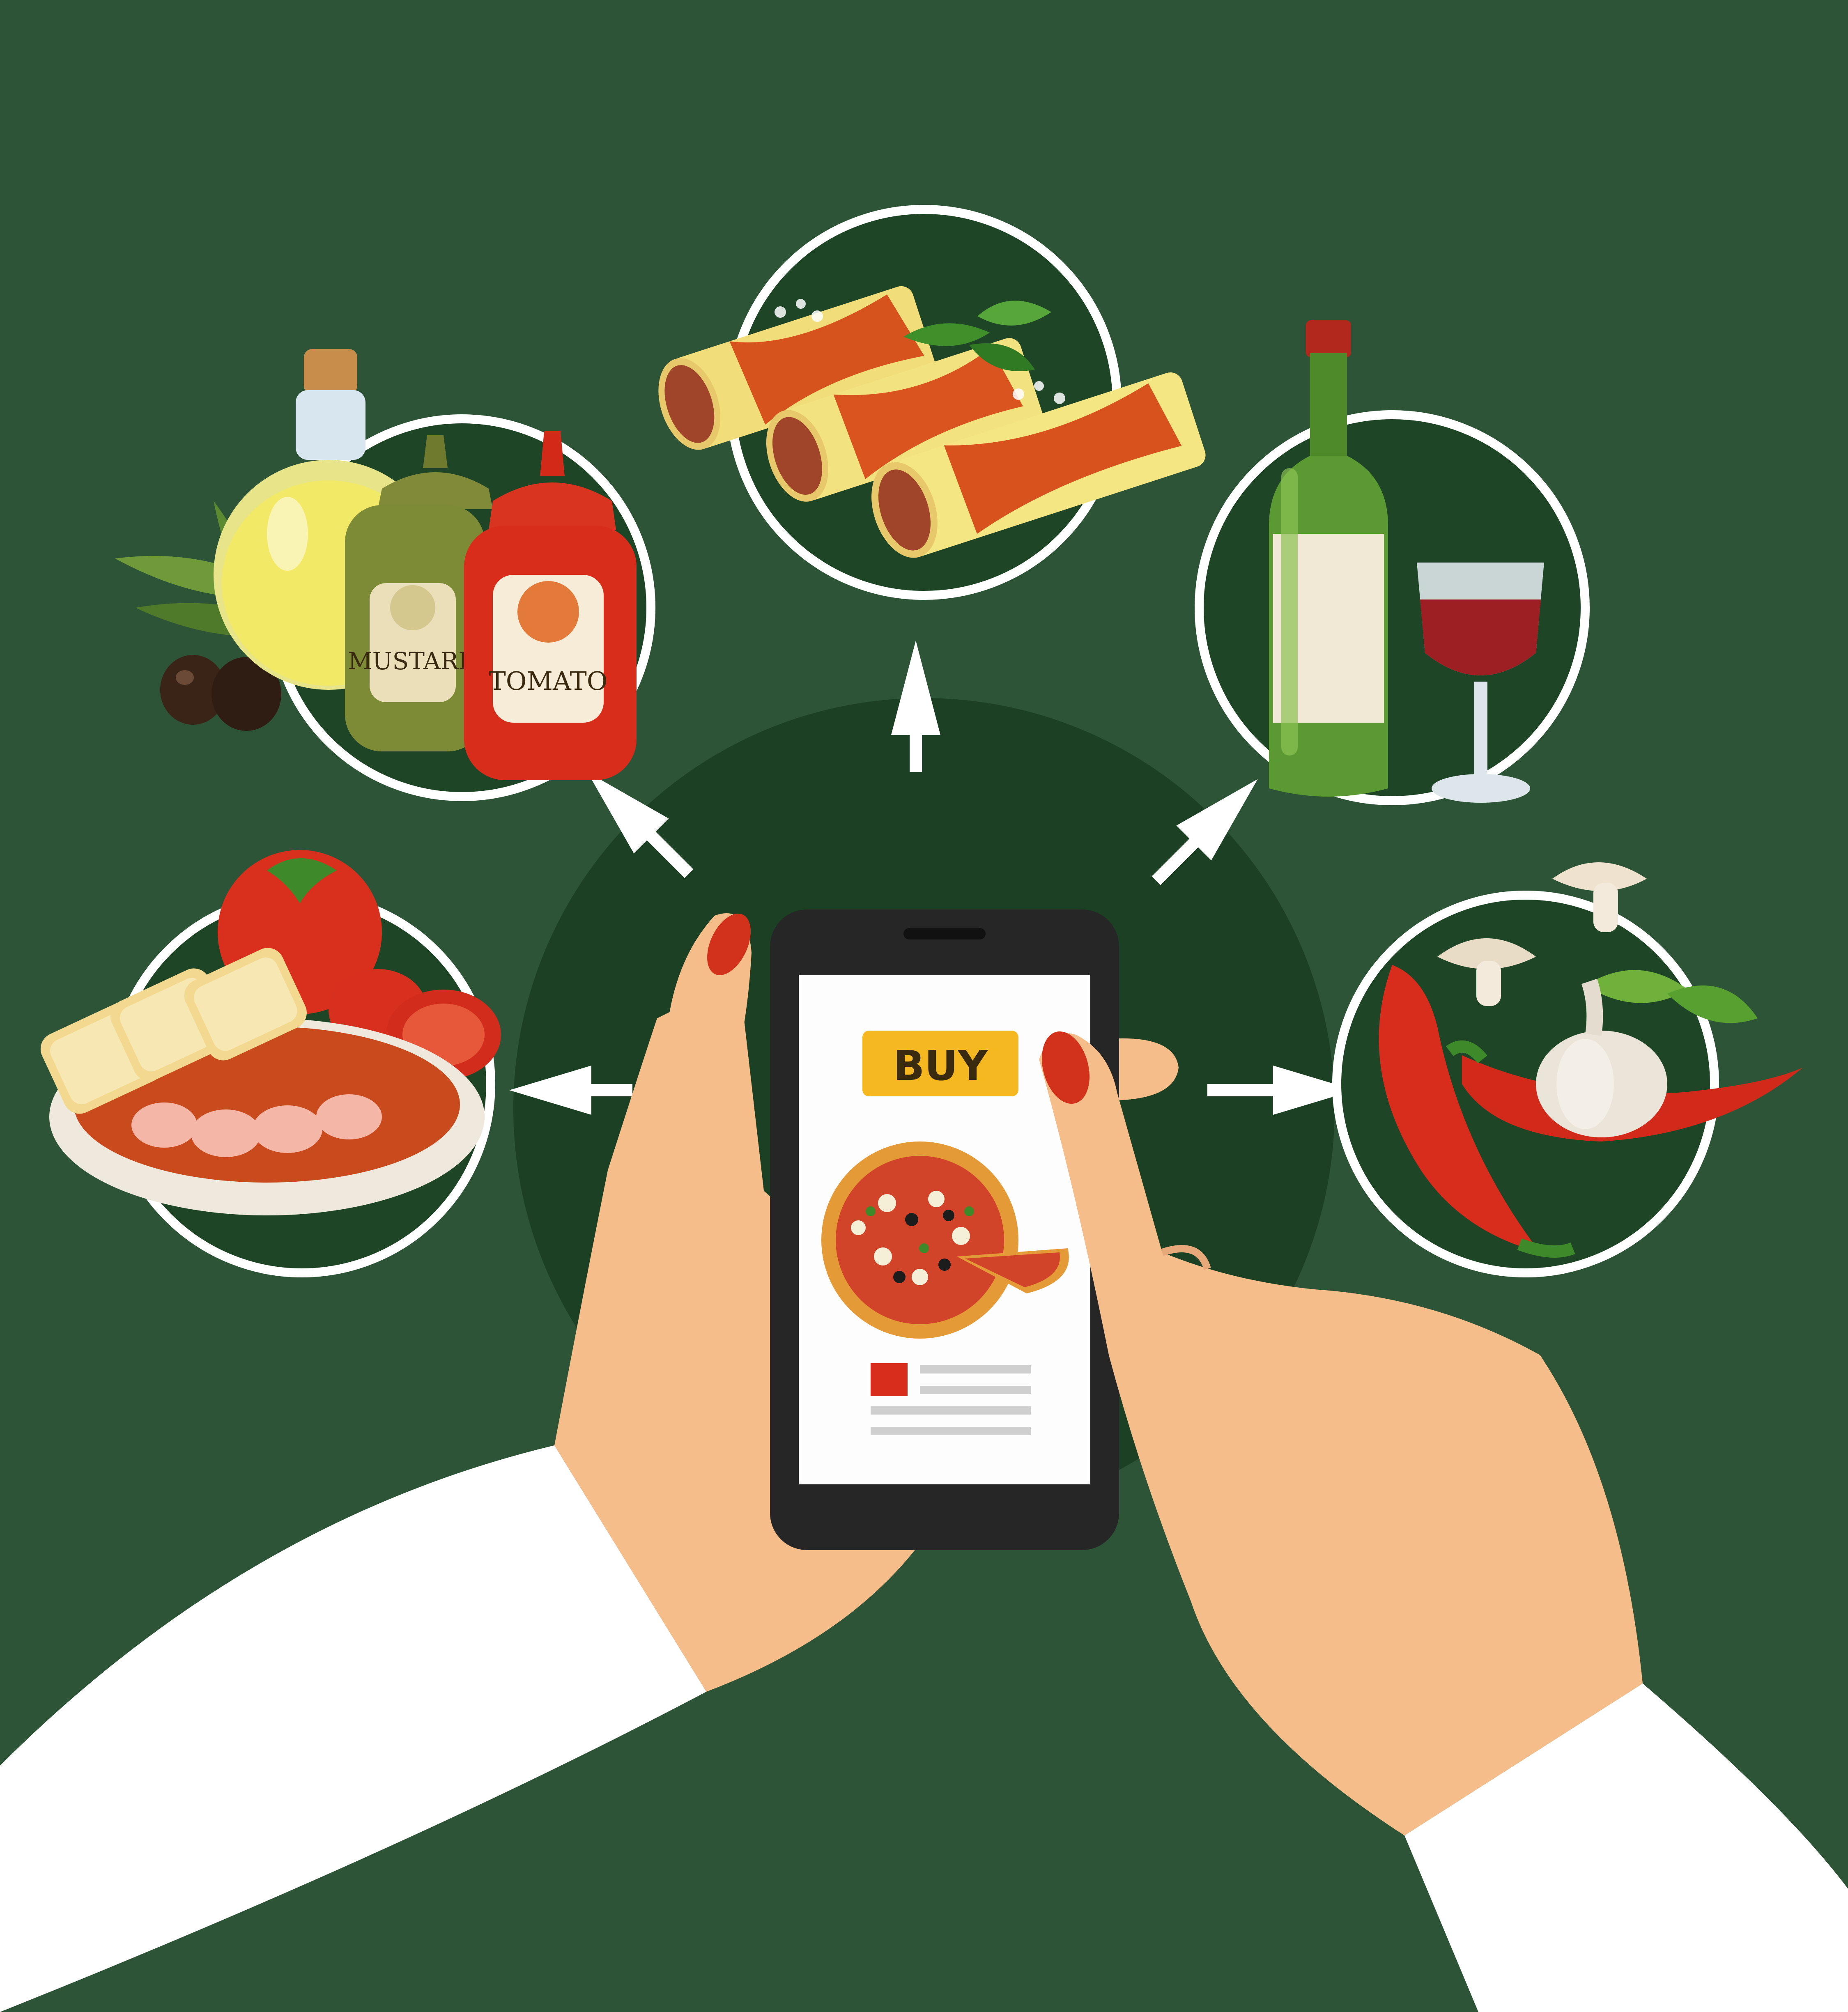  What do you see at coordinates (944, 1230) in the screenshot?
I see `smartphone: BUY` at bounding box center [944, 1230].